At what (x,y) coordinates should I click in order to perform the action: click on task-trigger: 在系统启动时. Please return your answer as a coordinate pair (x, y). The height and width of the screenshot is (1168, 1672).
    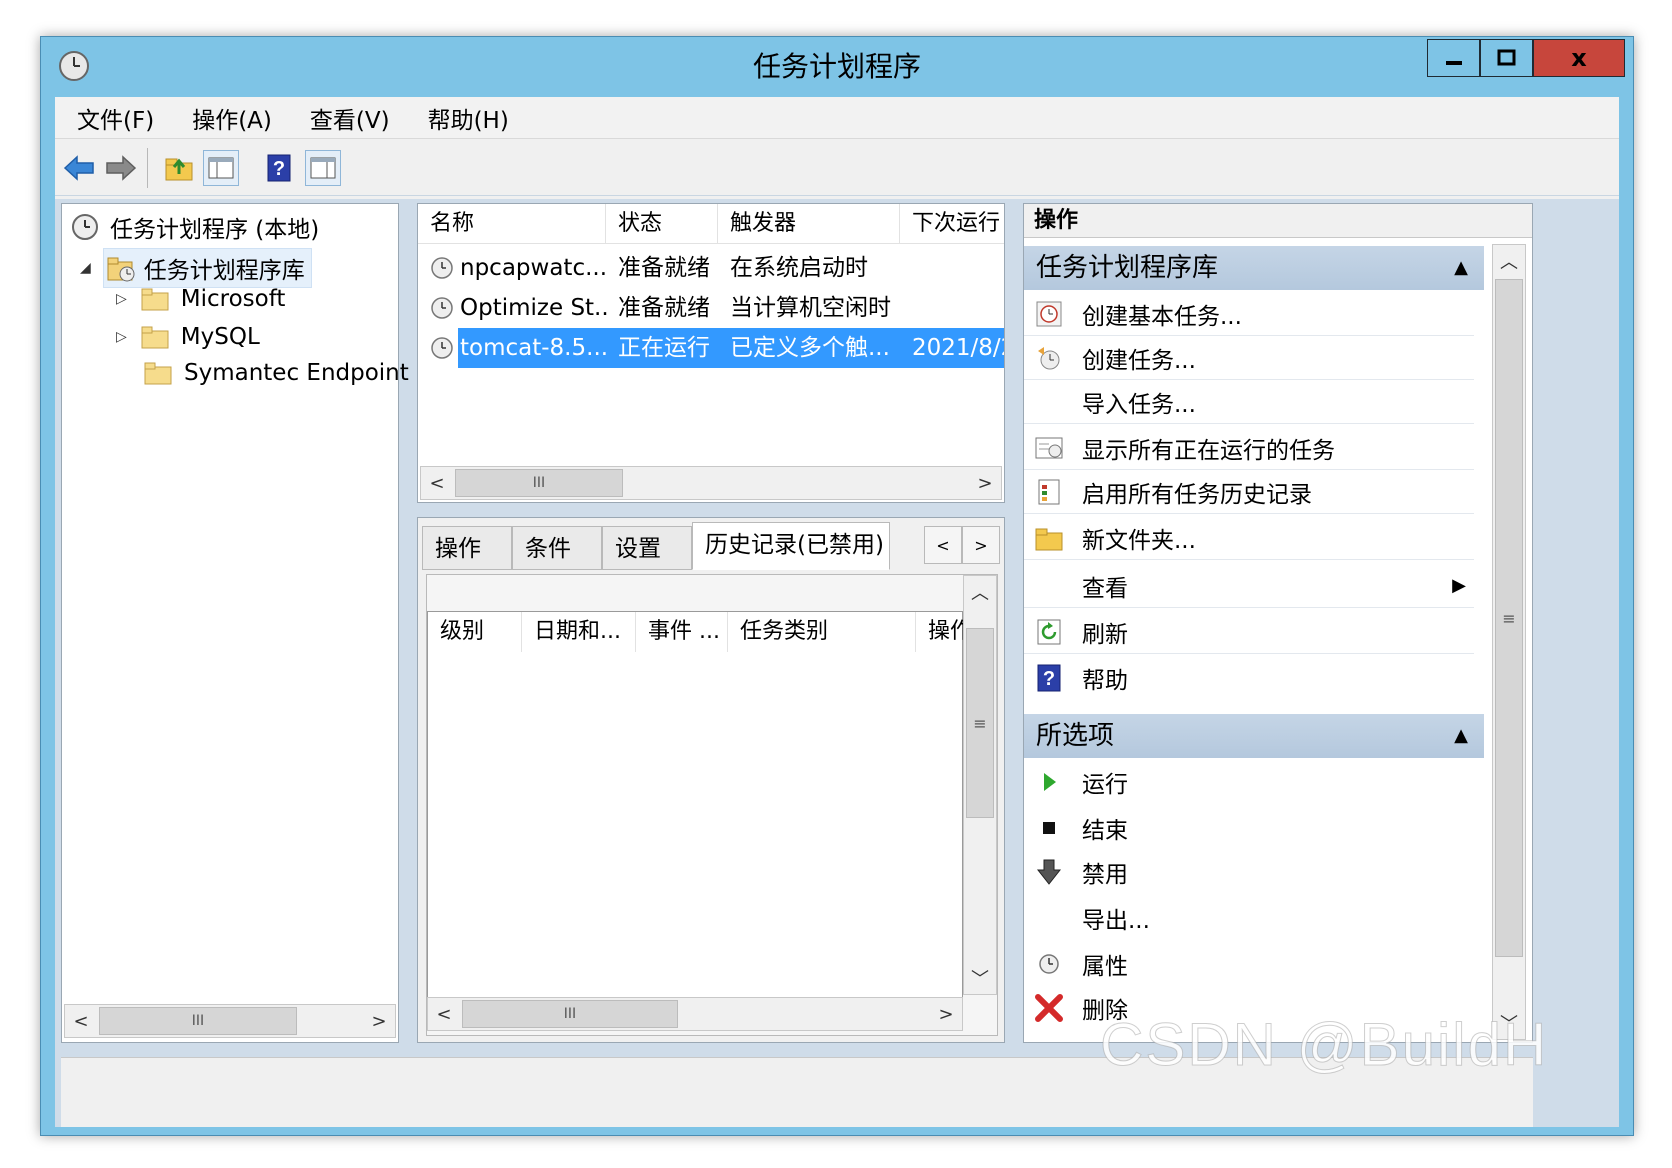
    Looking at the image, I should click on (799, 268).